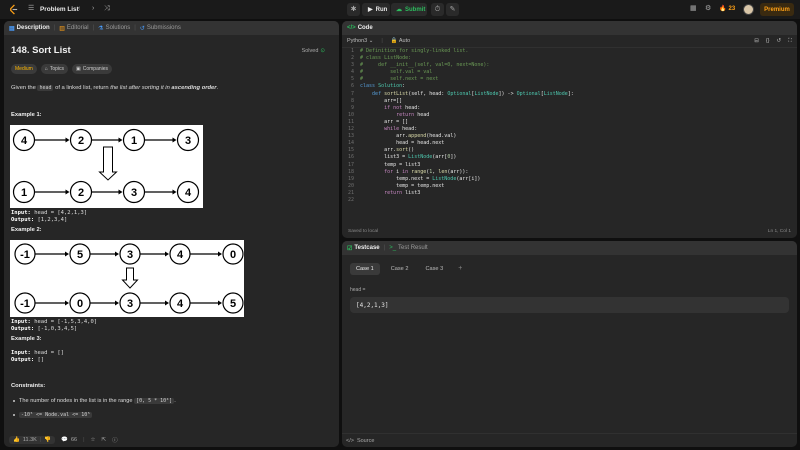 The width and height of the screenshot is (800, 450). What do you see at coordinates (569, 143) in the screenshot?
I see `code-line: 14 head = head.next` at bounding box center [569, 143].